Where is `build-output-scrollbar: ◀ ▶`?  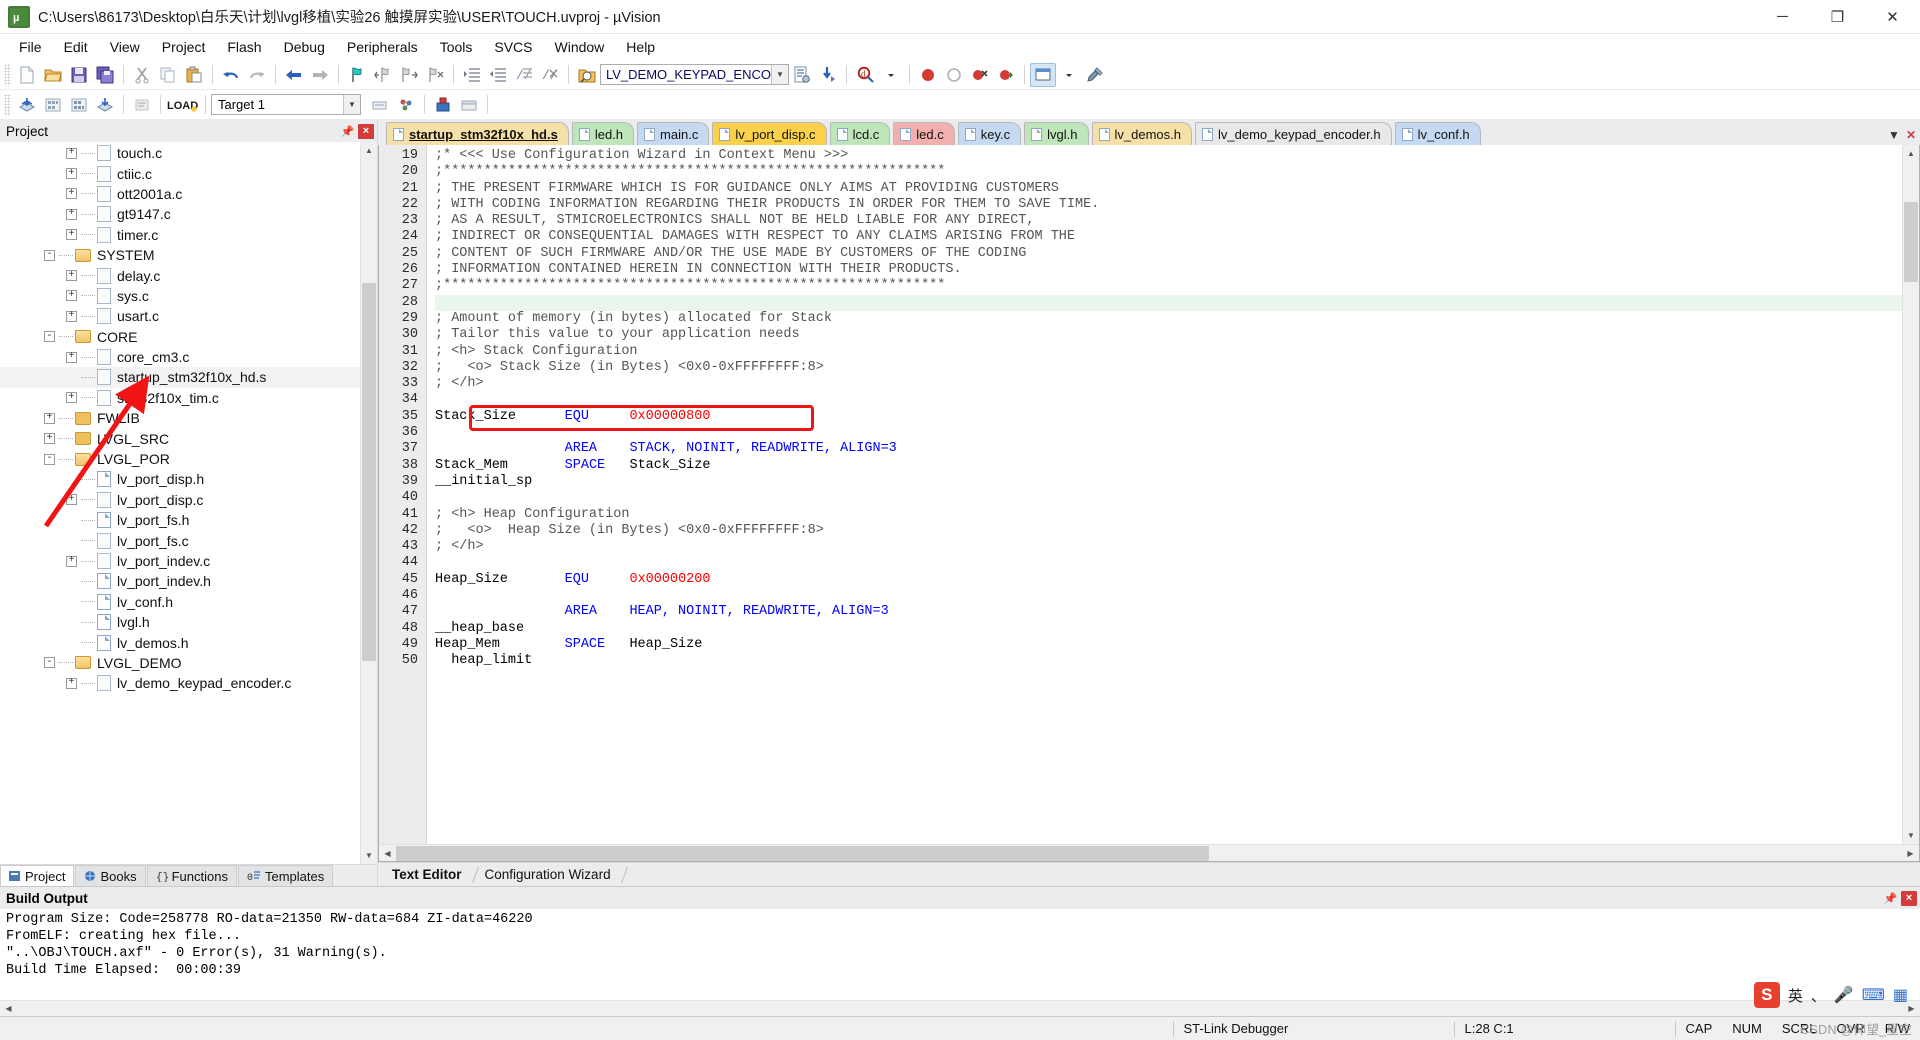 build-output-scrollbar: ◀ ▶ is located at coordinates (960, 1008).